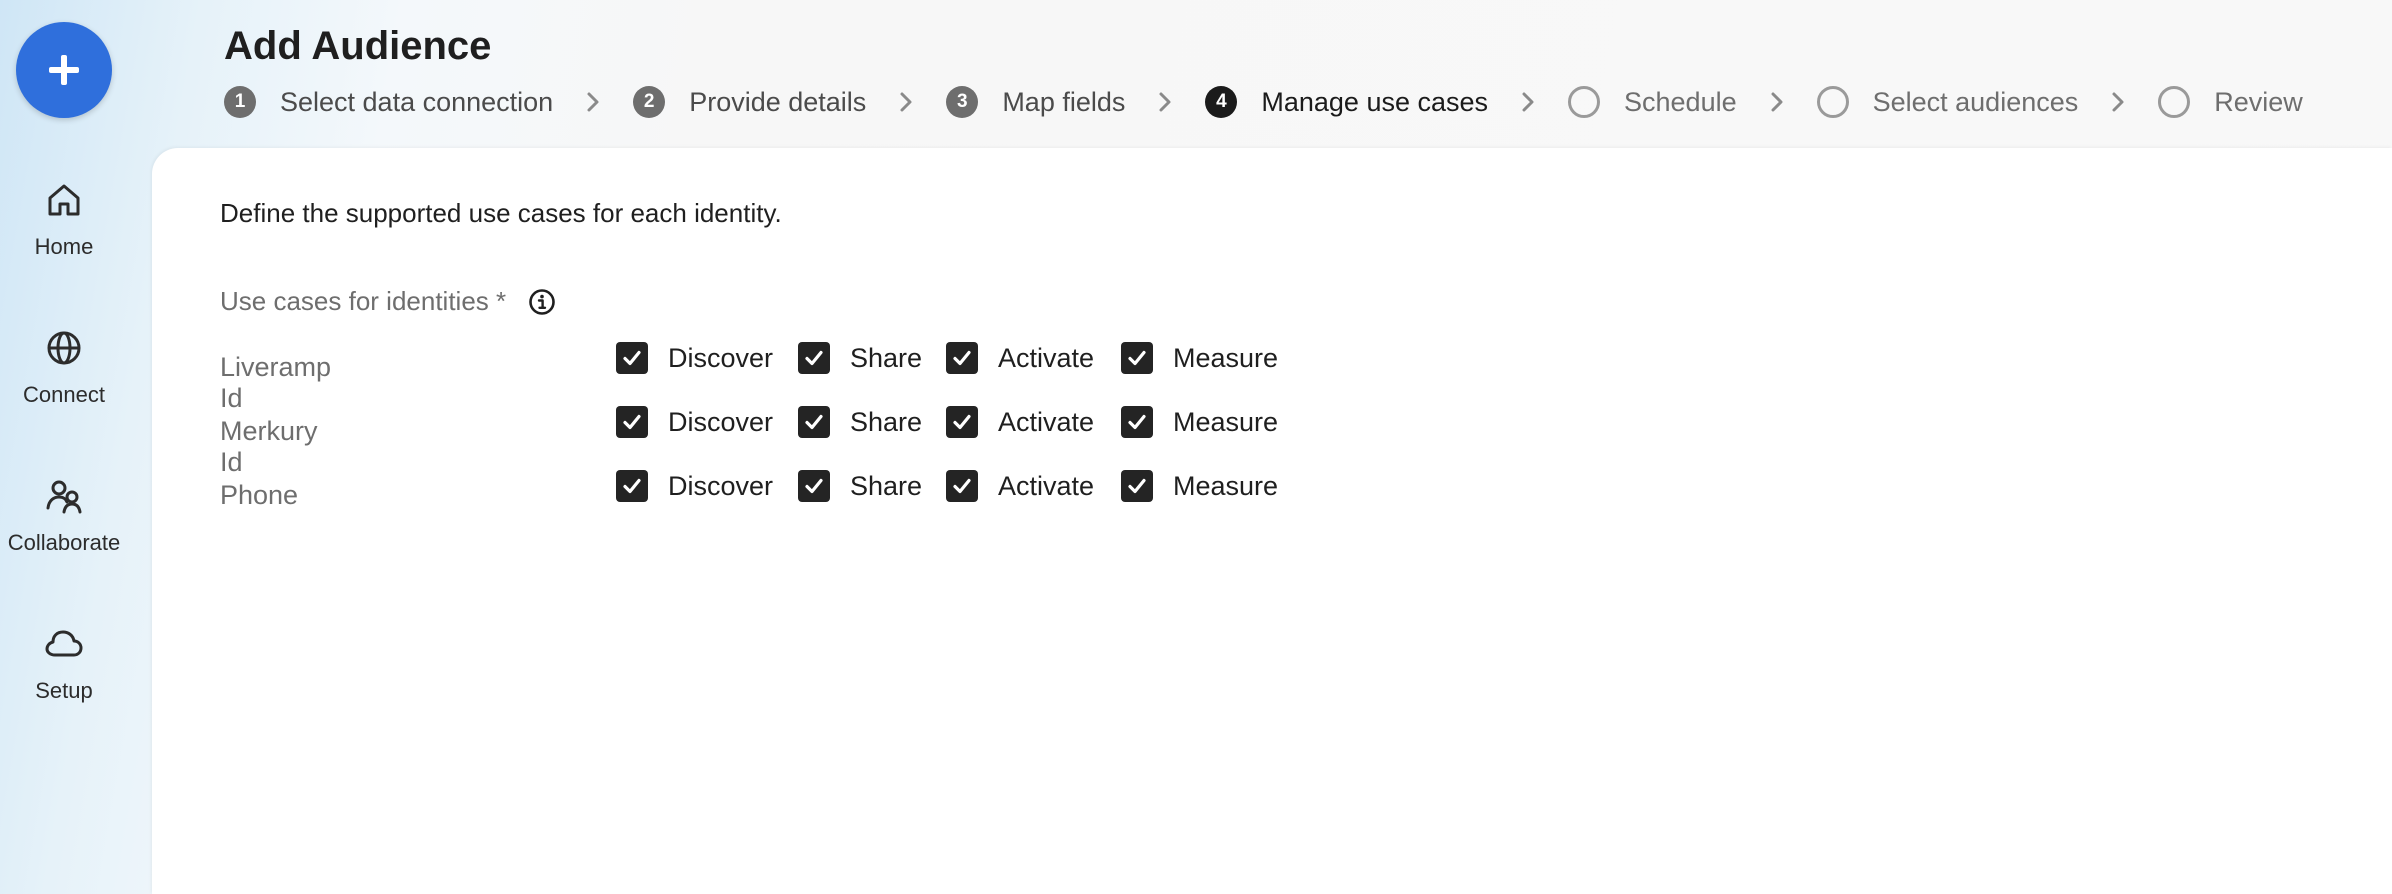 The height and width of the screenshot is (894, 2392). I want to click on step-label: Schedule, so click(1680, 101).